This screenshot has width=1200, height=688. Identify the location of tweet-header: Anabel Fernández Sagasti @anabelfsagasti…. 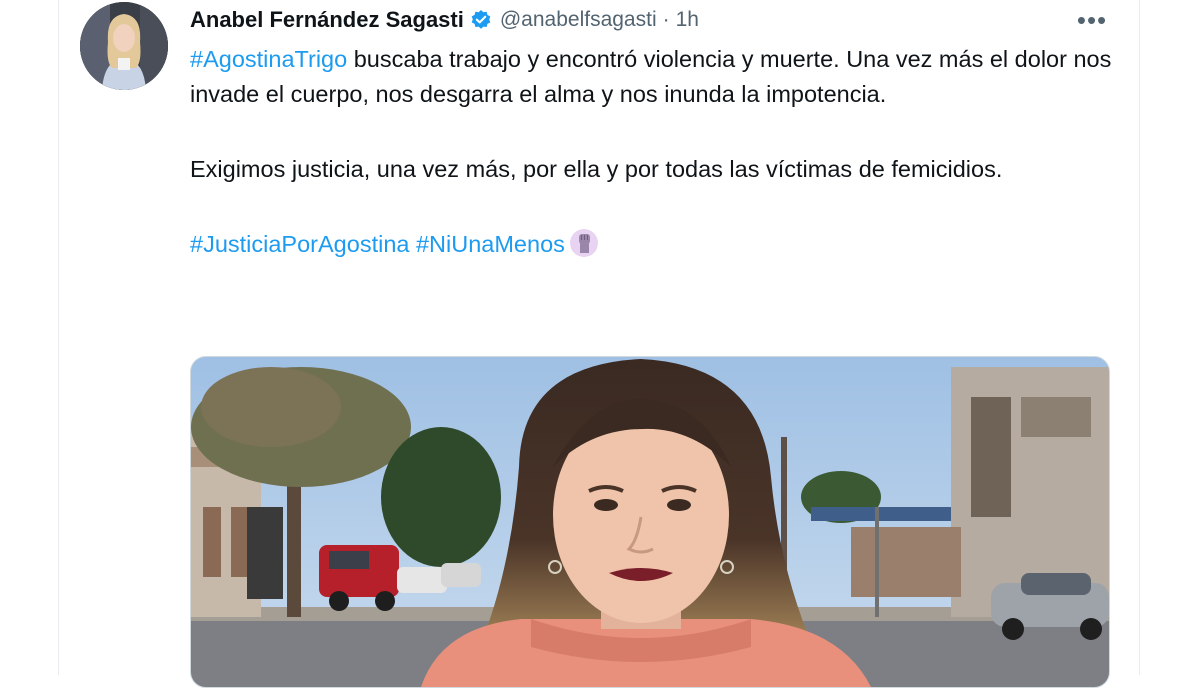
(444, 20).